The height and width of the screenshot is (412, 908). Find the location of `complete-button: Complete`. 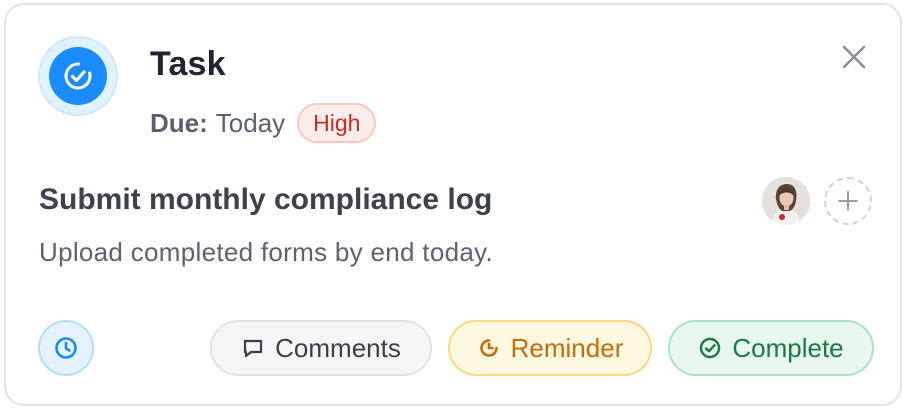

complete-button: Complete is located at coordinates (771, 348).